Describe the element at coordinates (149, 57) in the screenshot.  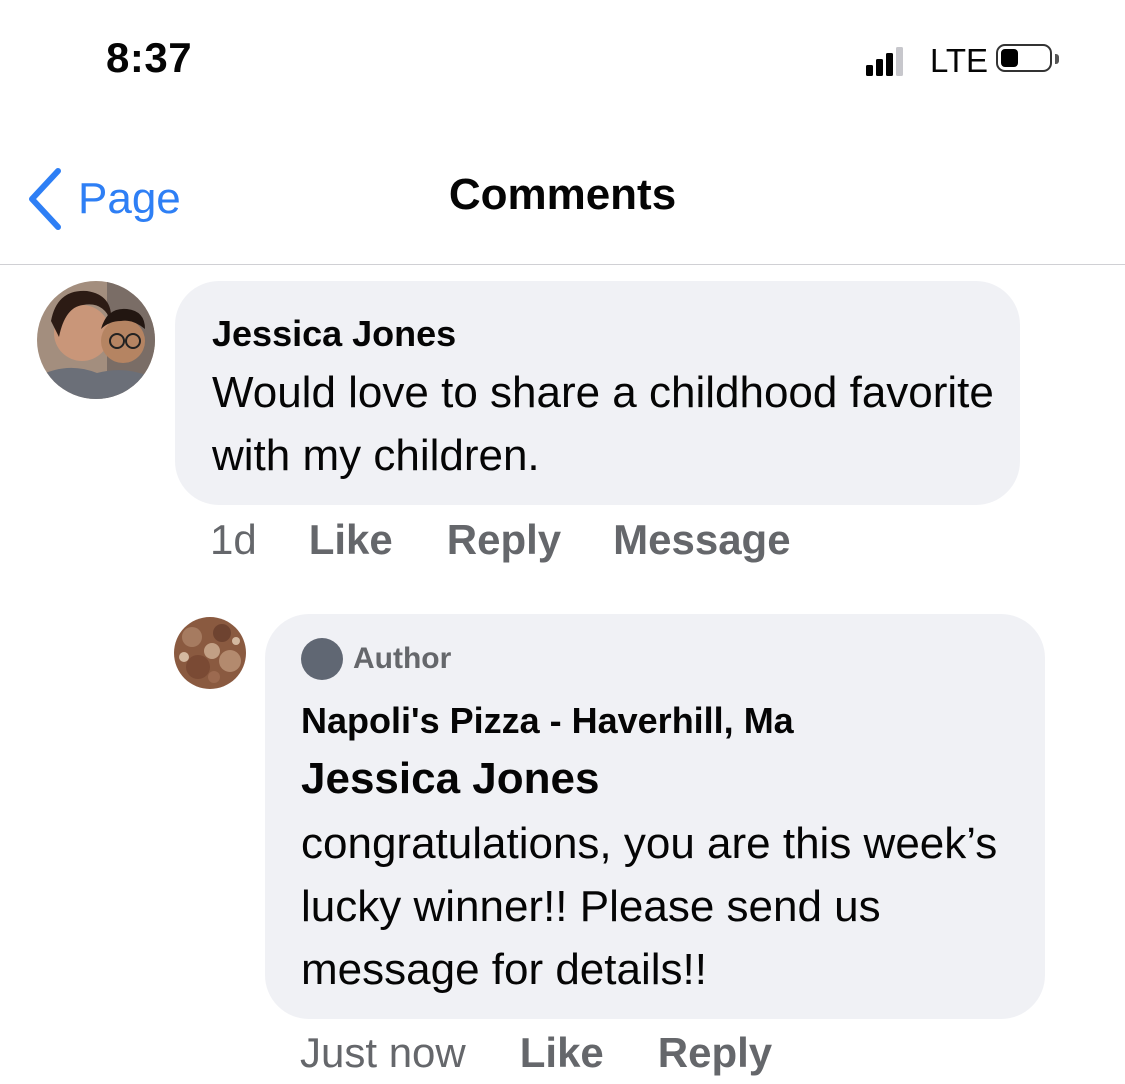
I see `clock: 8:37` at that location.